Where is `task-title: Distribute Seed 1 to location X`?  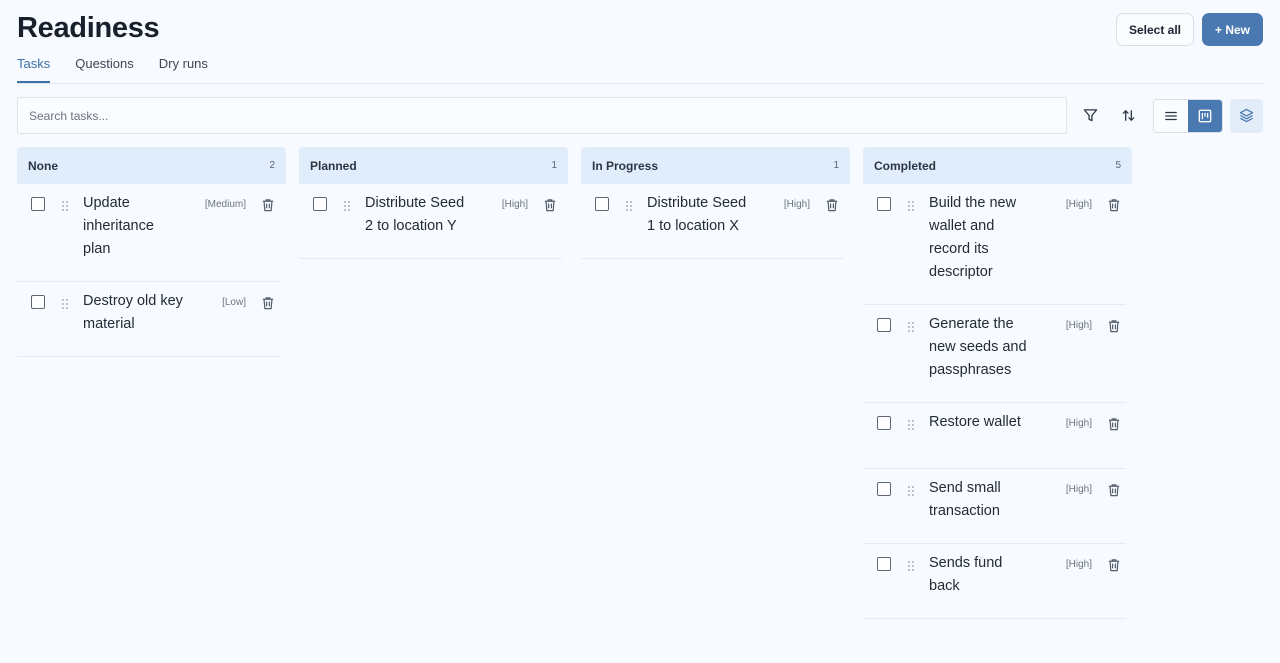
task-title: Distribute Seed 1 to location X is located at coordinates (697, 214).